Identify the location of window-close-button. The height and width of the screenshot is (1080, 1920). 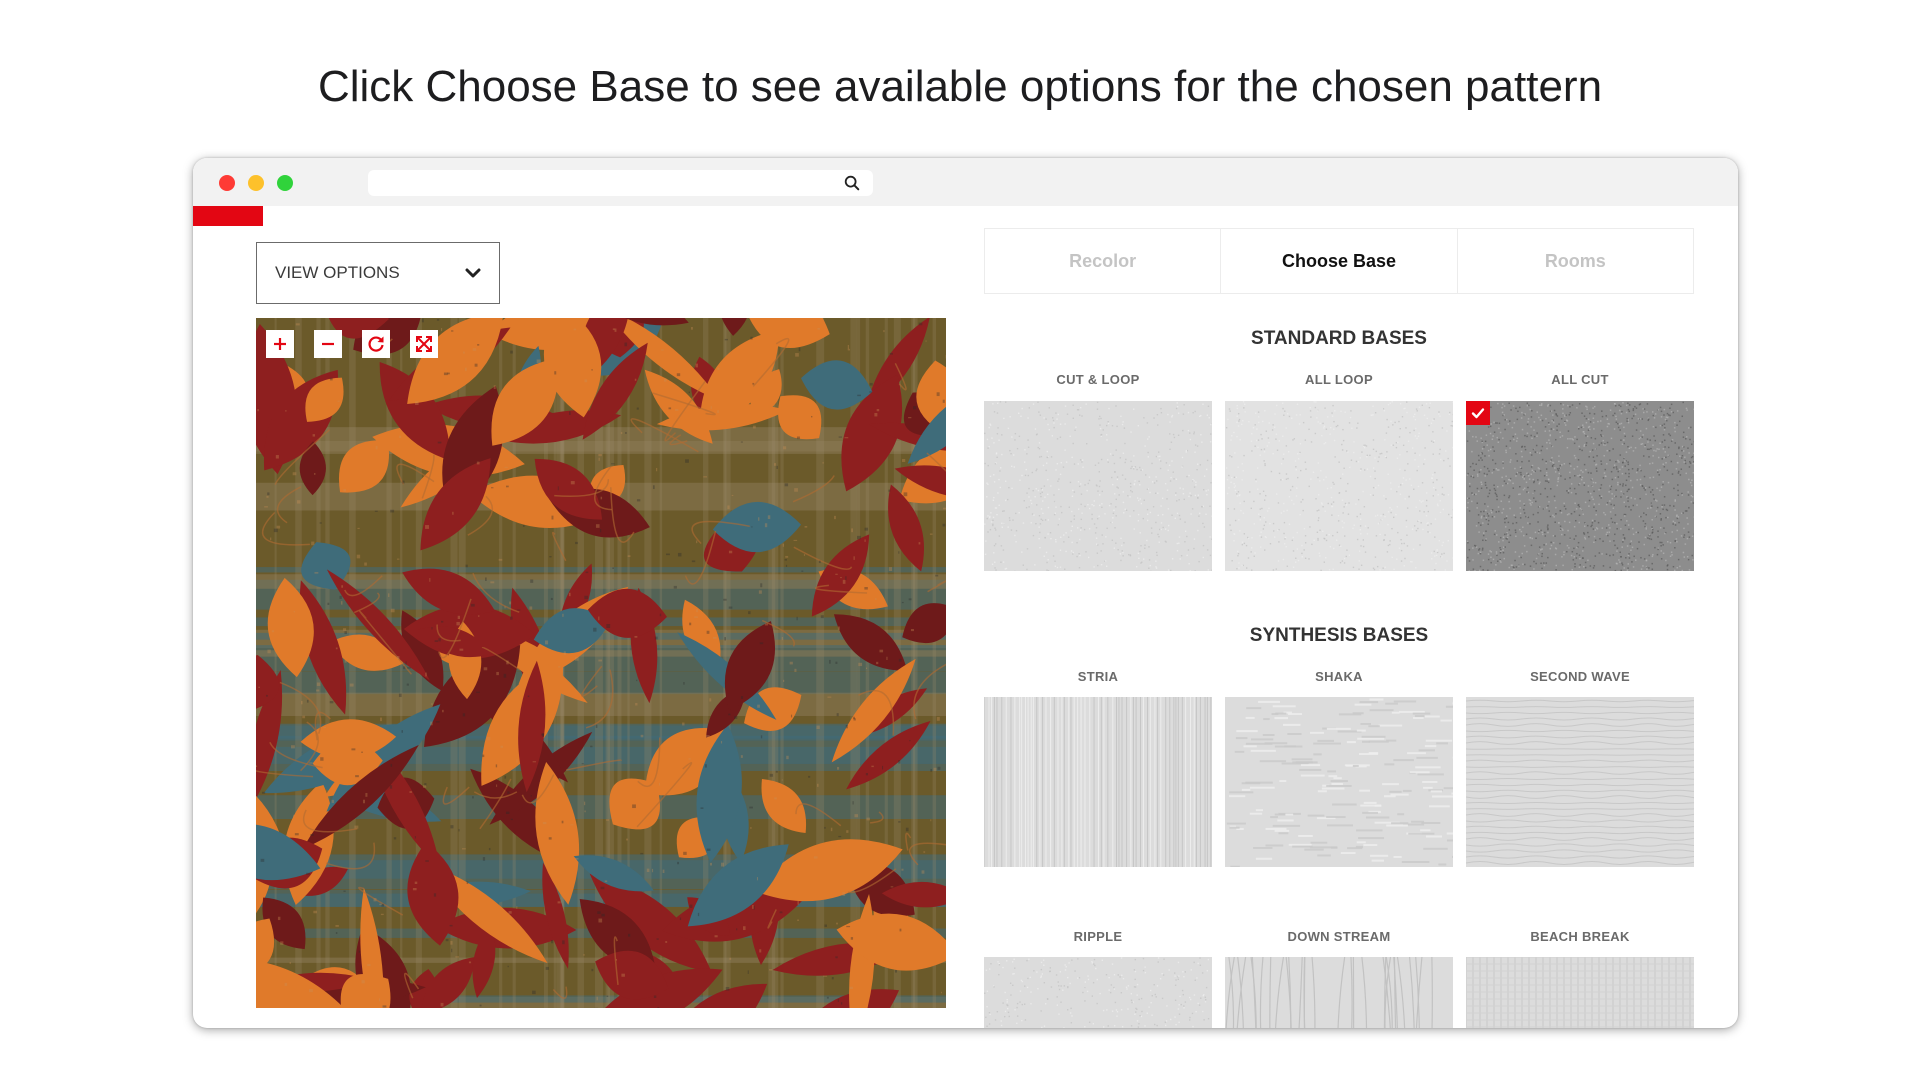
(227, 183).